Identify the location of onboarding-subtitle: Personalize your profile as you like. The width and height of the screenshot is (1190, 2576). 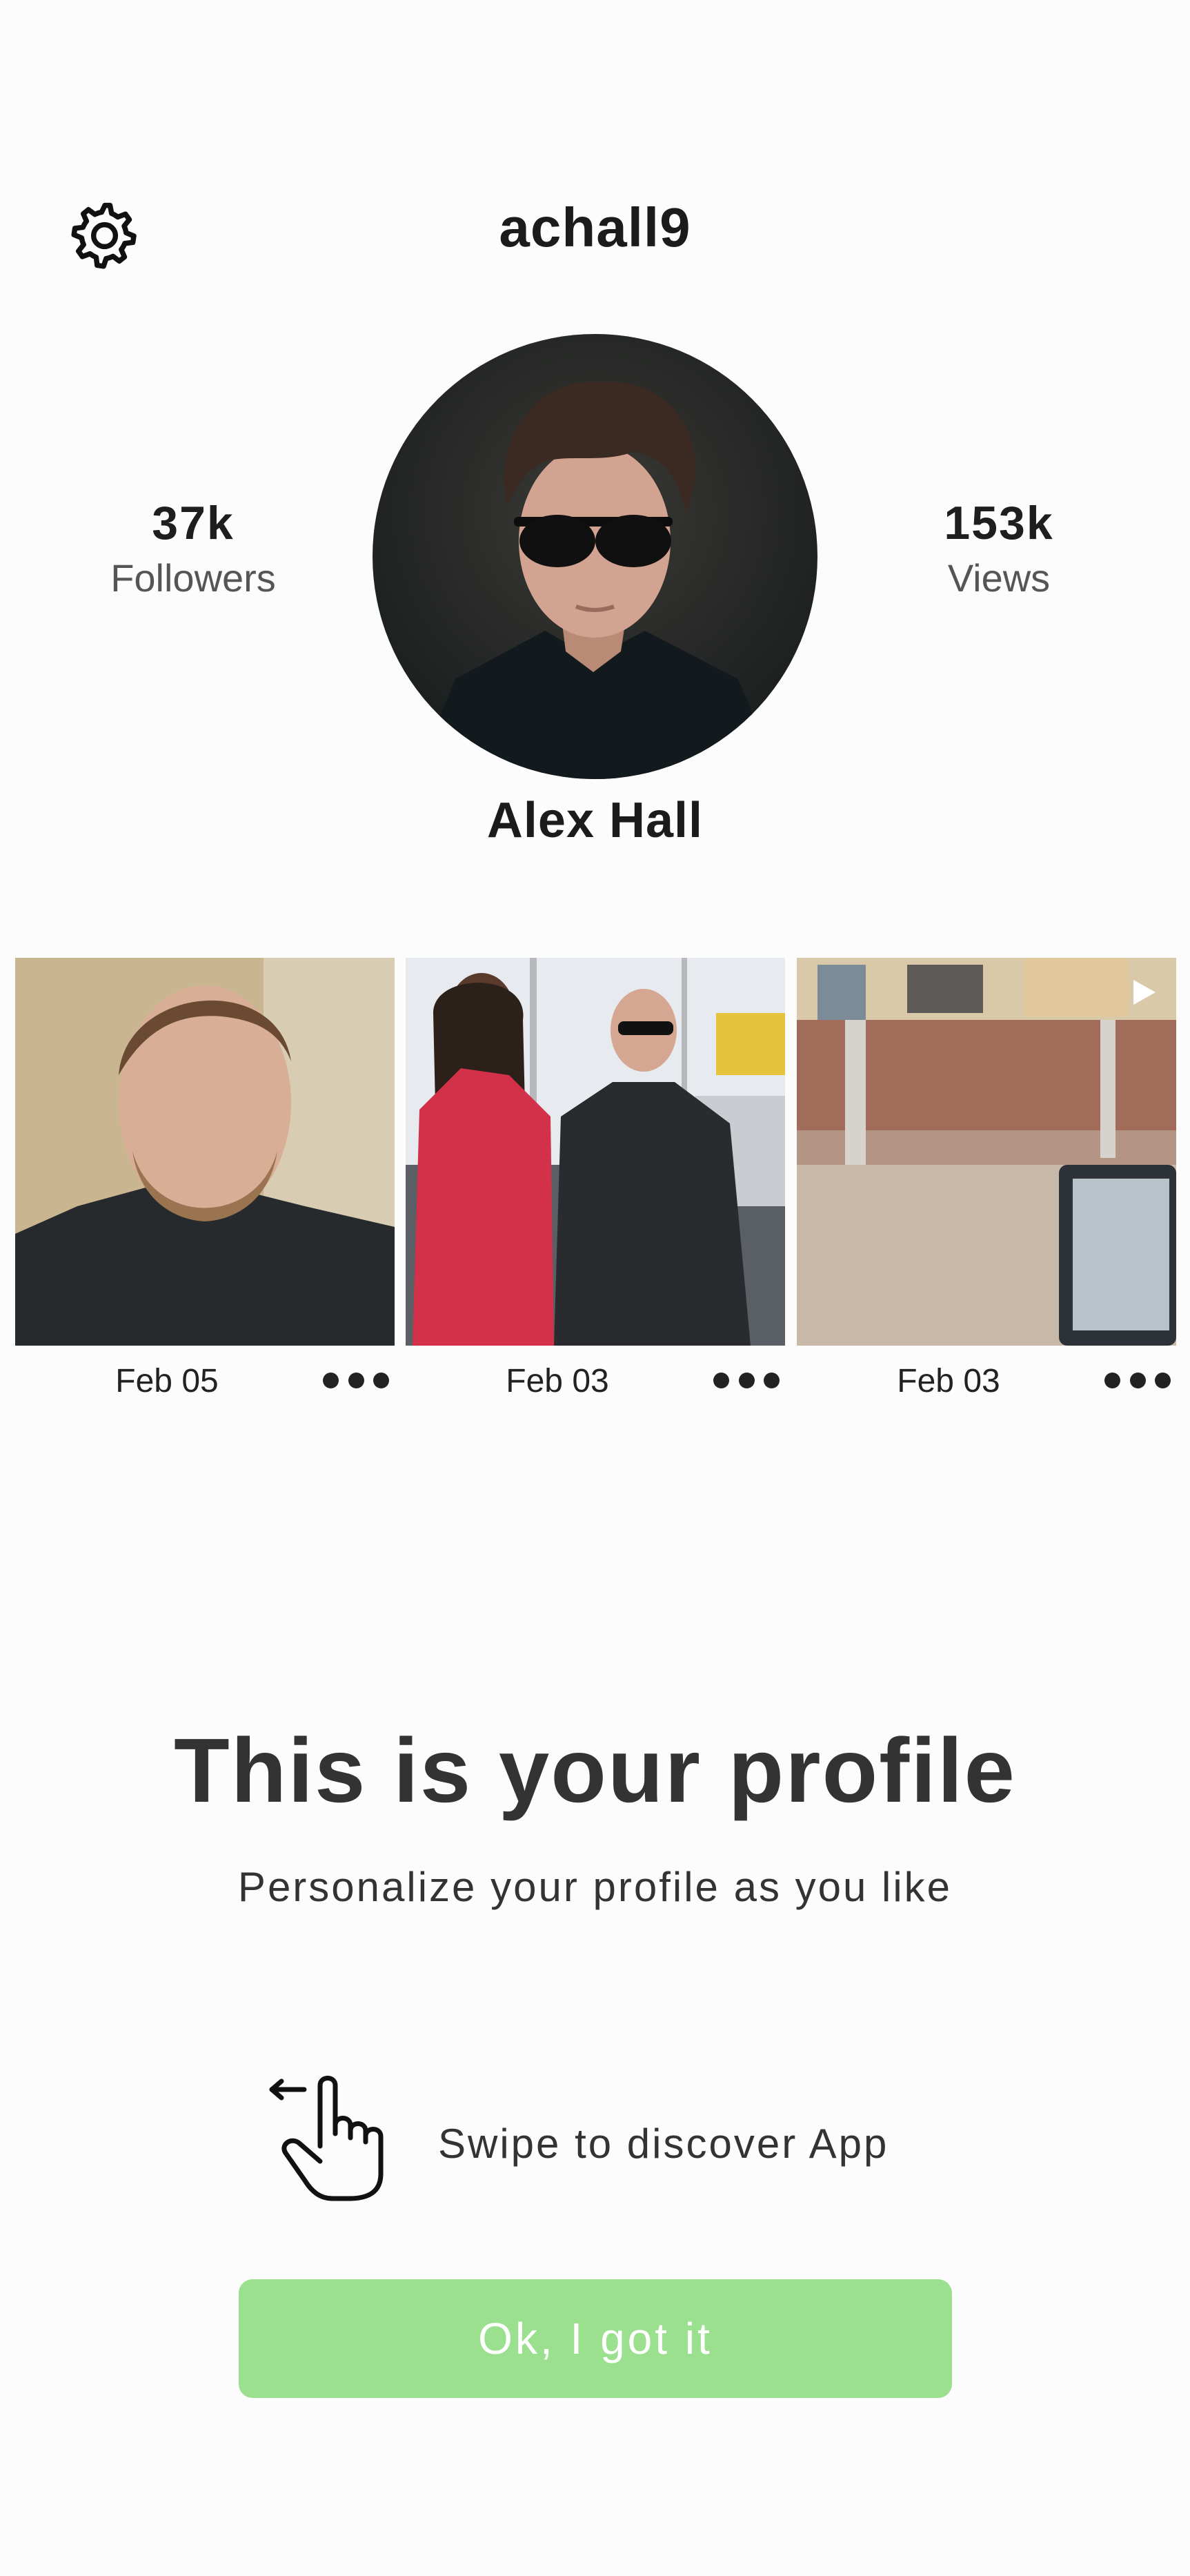
(595, 1887).